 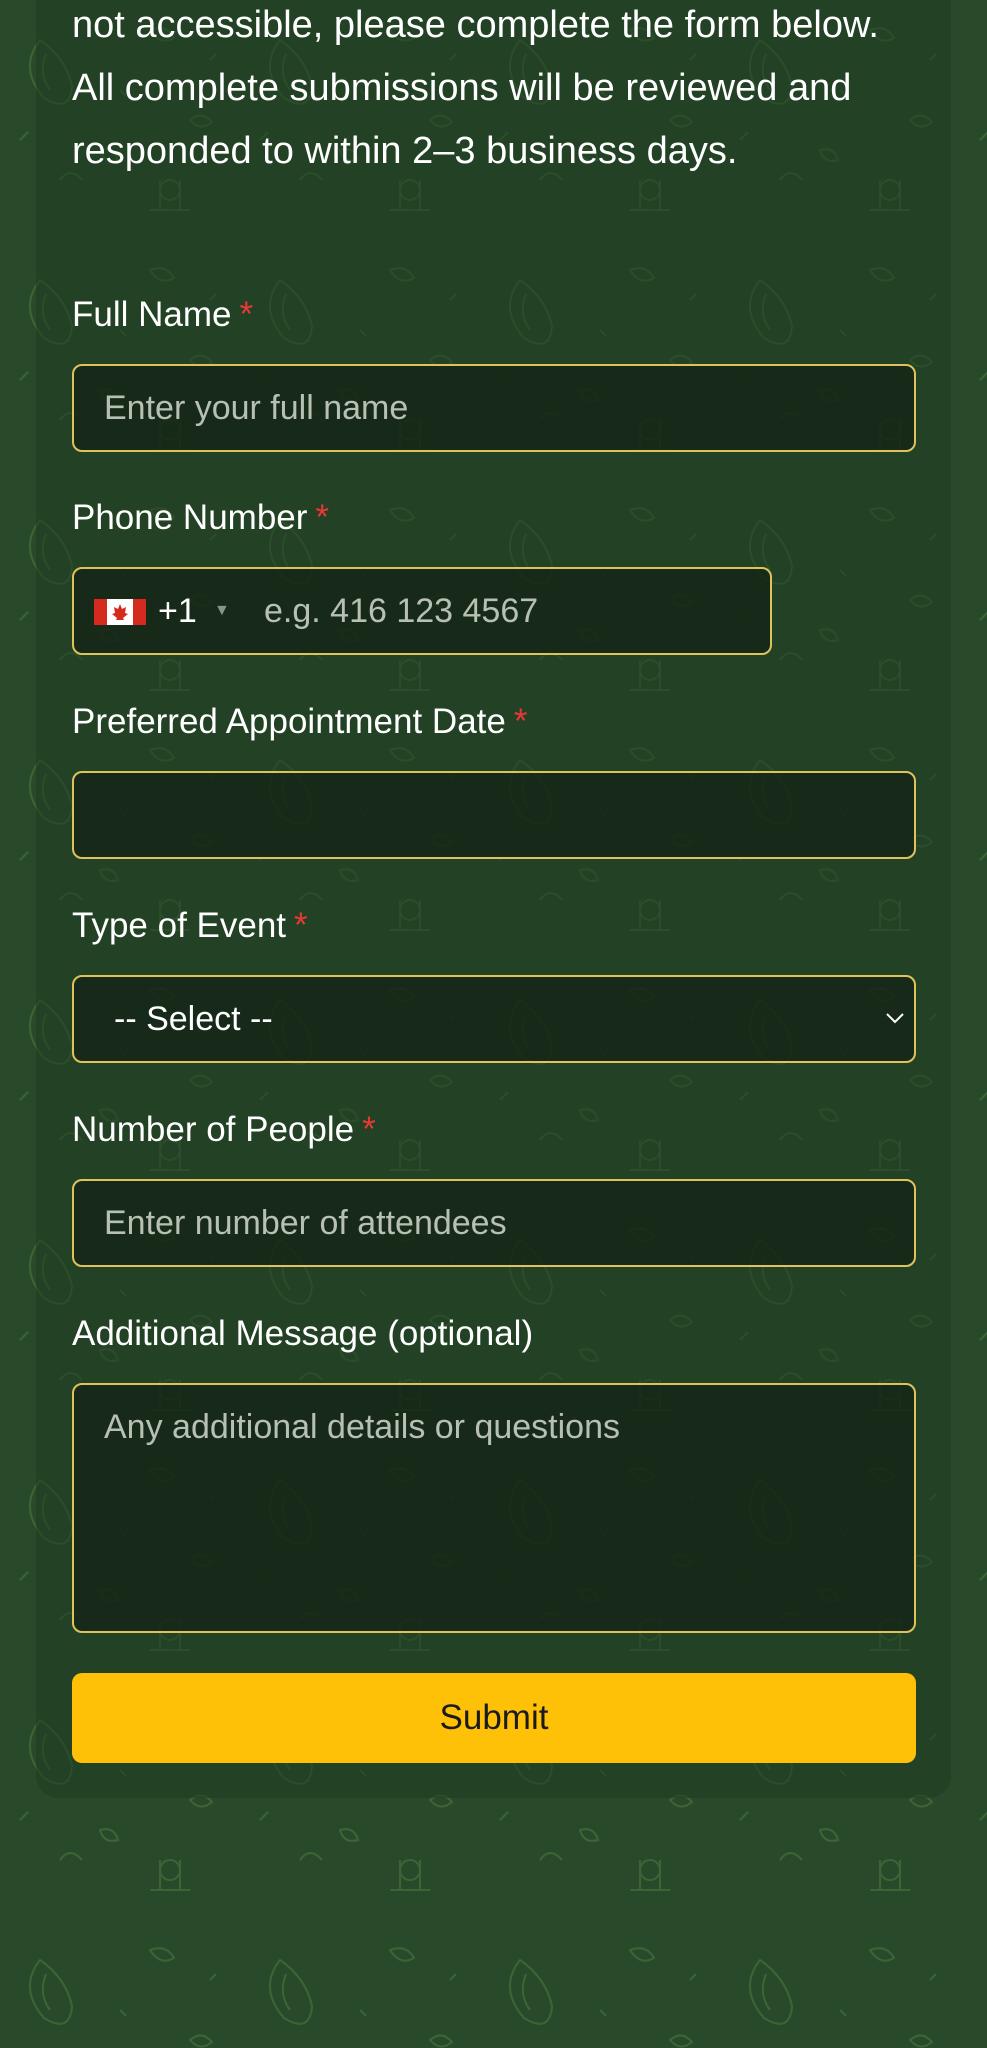 I want to click on people-count-label: Number of People *, so click(x=224, y=1130).